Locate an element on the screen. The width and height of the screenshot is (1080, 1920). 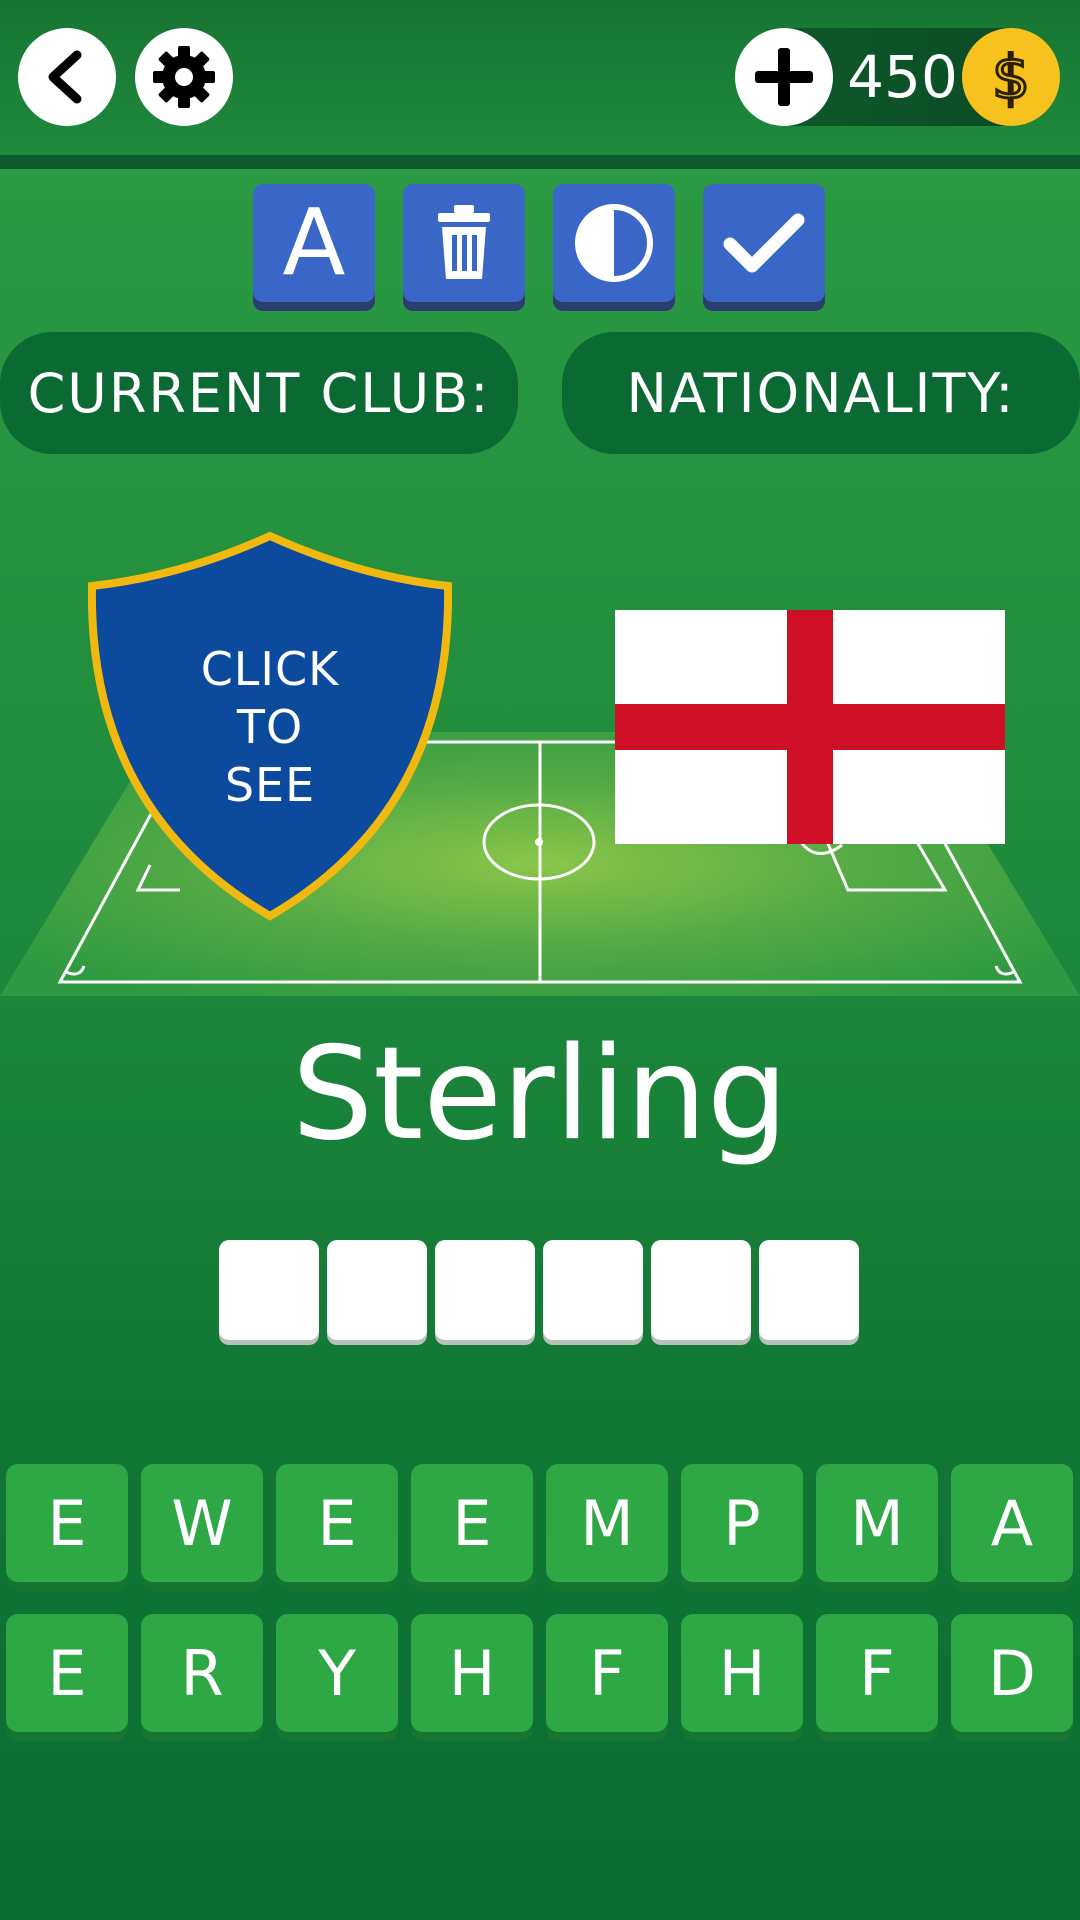
player-name: Sterling is located at coordinates (540, 1094).